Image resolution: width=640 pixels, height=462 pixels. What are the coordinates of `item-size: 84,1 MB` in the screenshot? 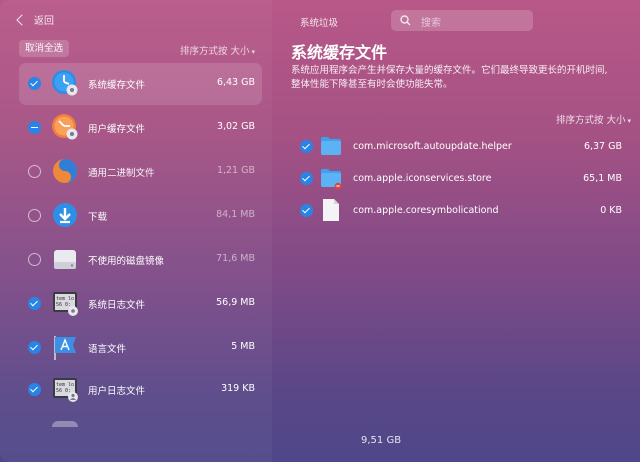 It's located at (235, 214).